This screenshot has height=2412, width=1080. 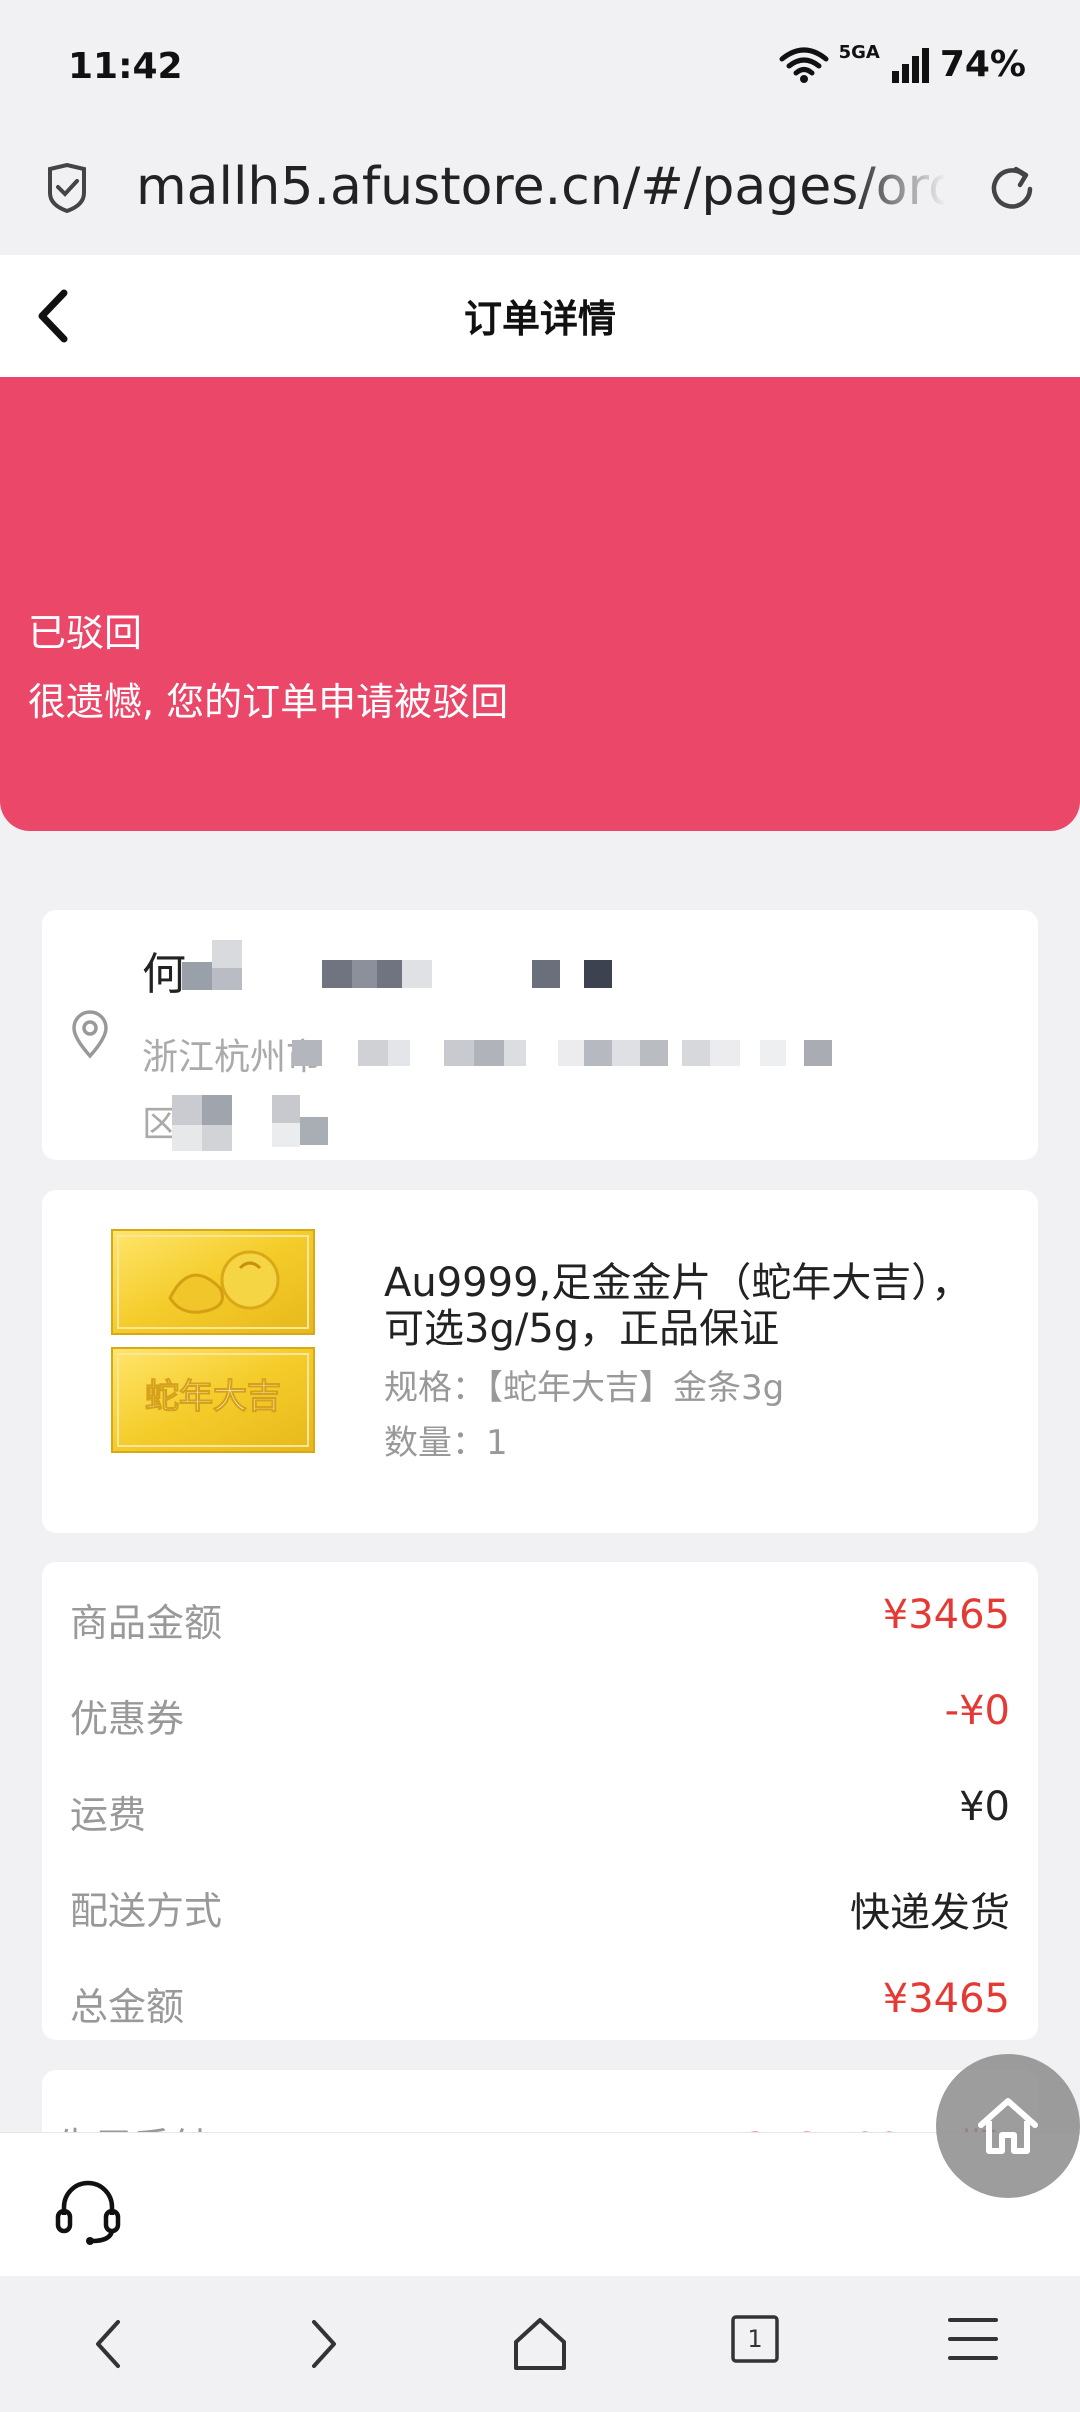 I want to click on tab-count: 1, so click(x=755, y=2339).